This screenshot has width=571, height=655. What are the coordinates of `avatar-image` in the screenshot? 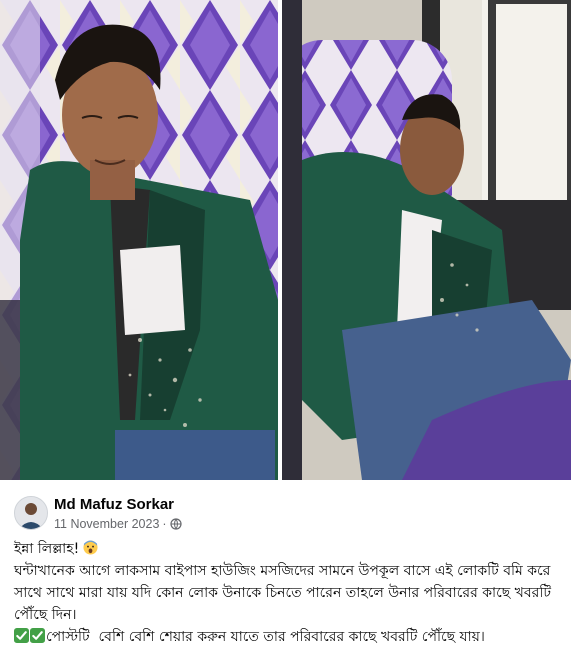 It's located at (31, 513).